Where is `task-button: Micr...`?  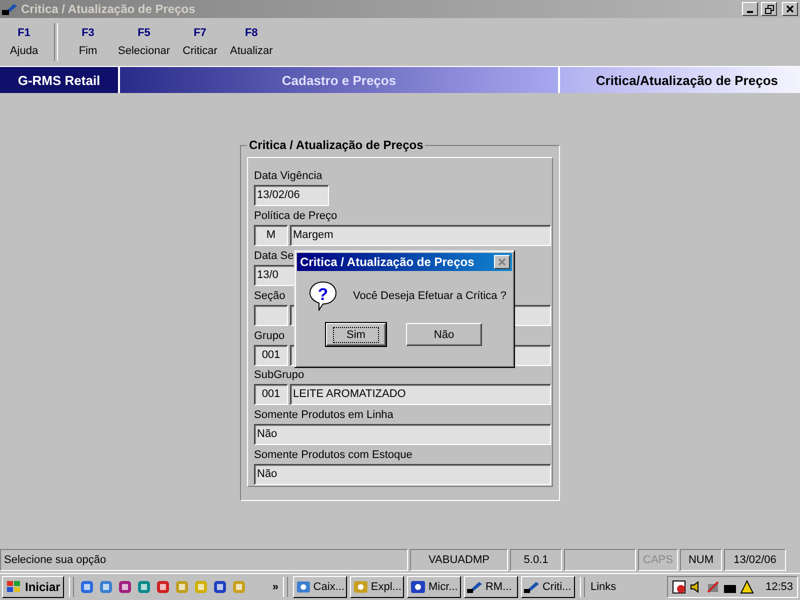 task-button: Micr... is located at coordinates (434, 587).